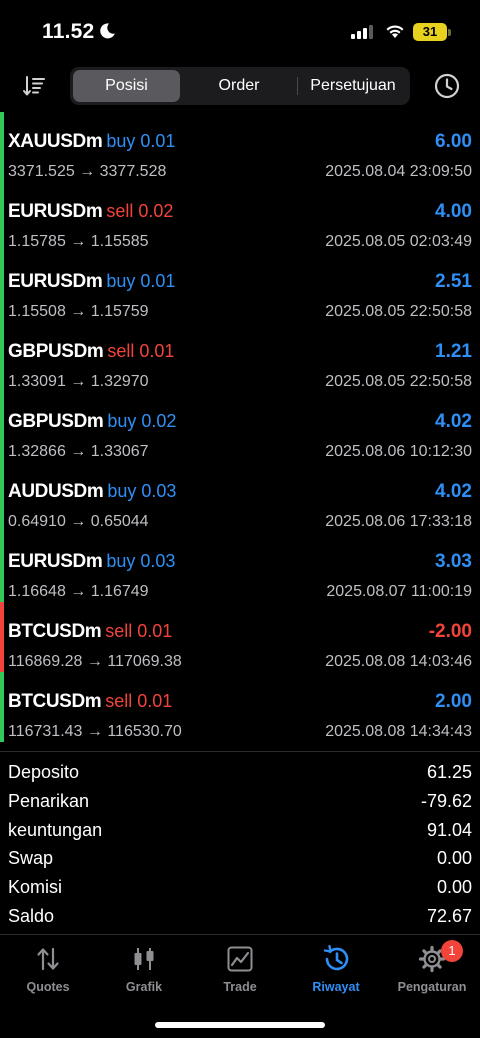 The image size is (480, 1038). Describe the element at coordinates (78, 241) in the screenshot. I see `trade-prices: 1.15785 → 1.15585` at that location.